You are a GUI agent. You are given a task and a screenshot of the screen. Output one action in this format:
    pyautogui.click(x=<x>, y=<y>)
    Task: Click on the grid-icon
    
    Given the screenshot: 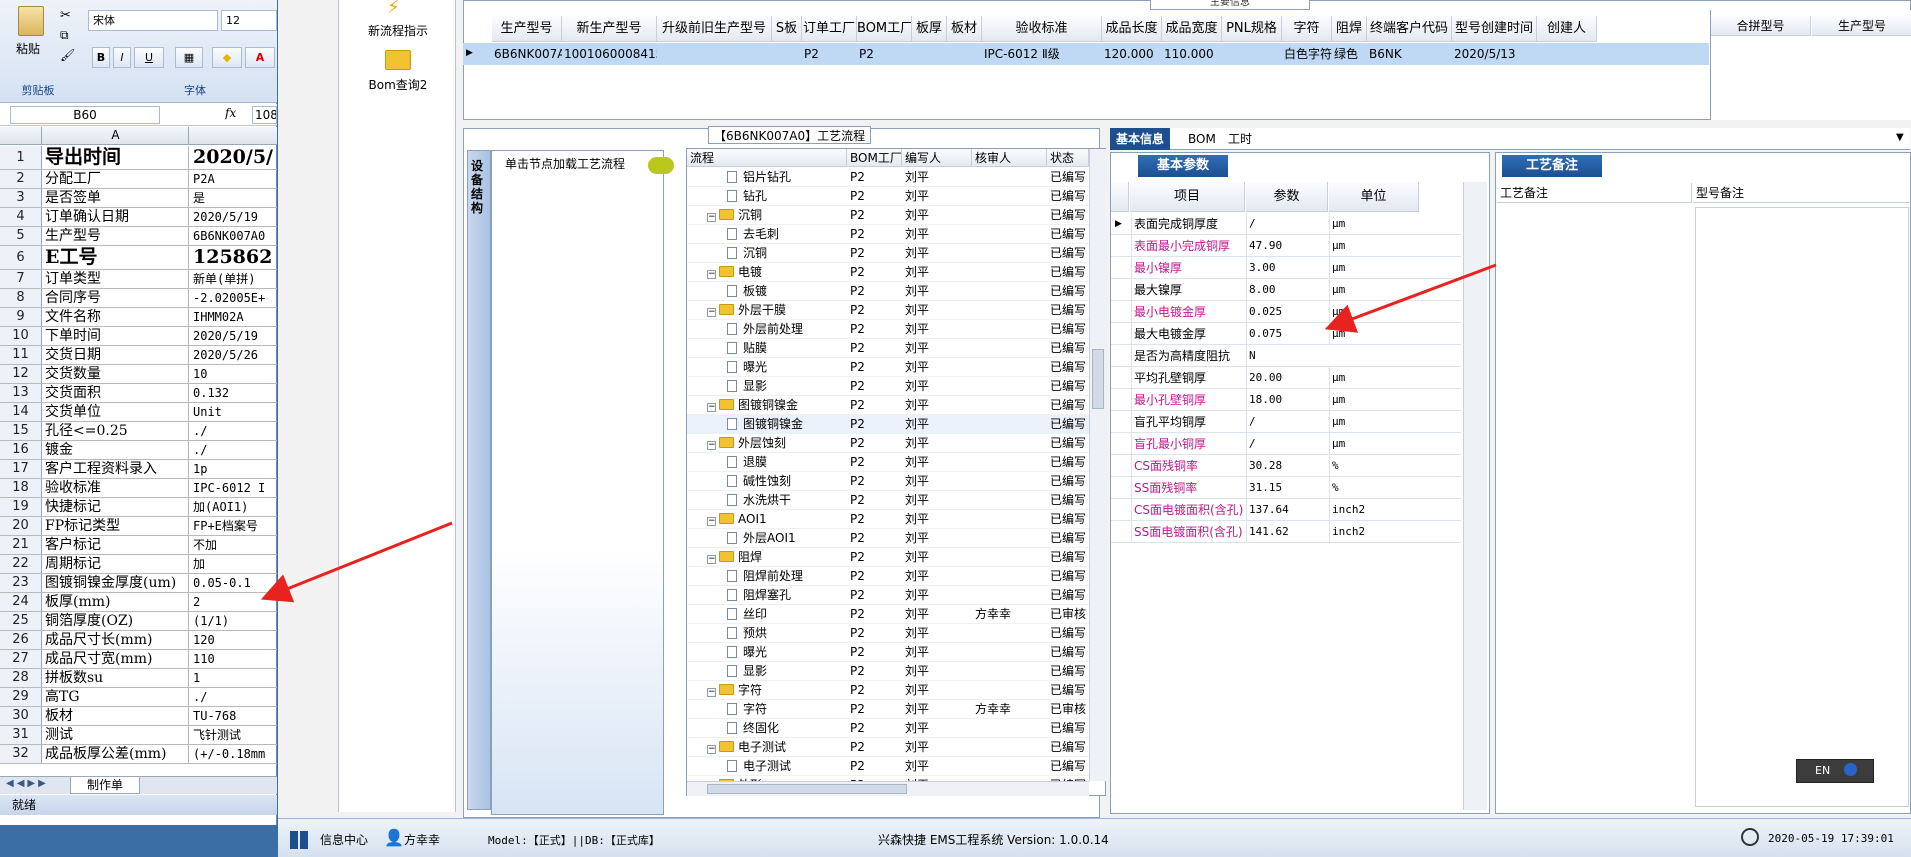 What is the action you would take?
    pyautogui.click(x=299, y=840)
    